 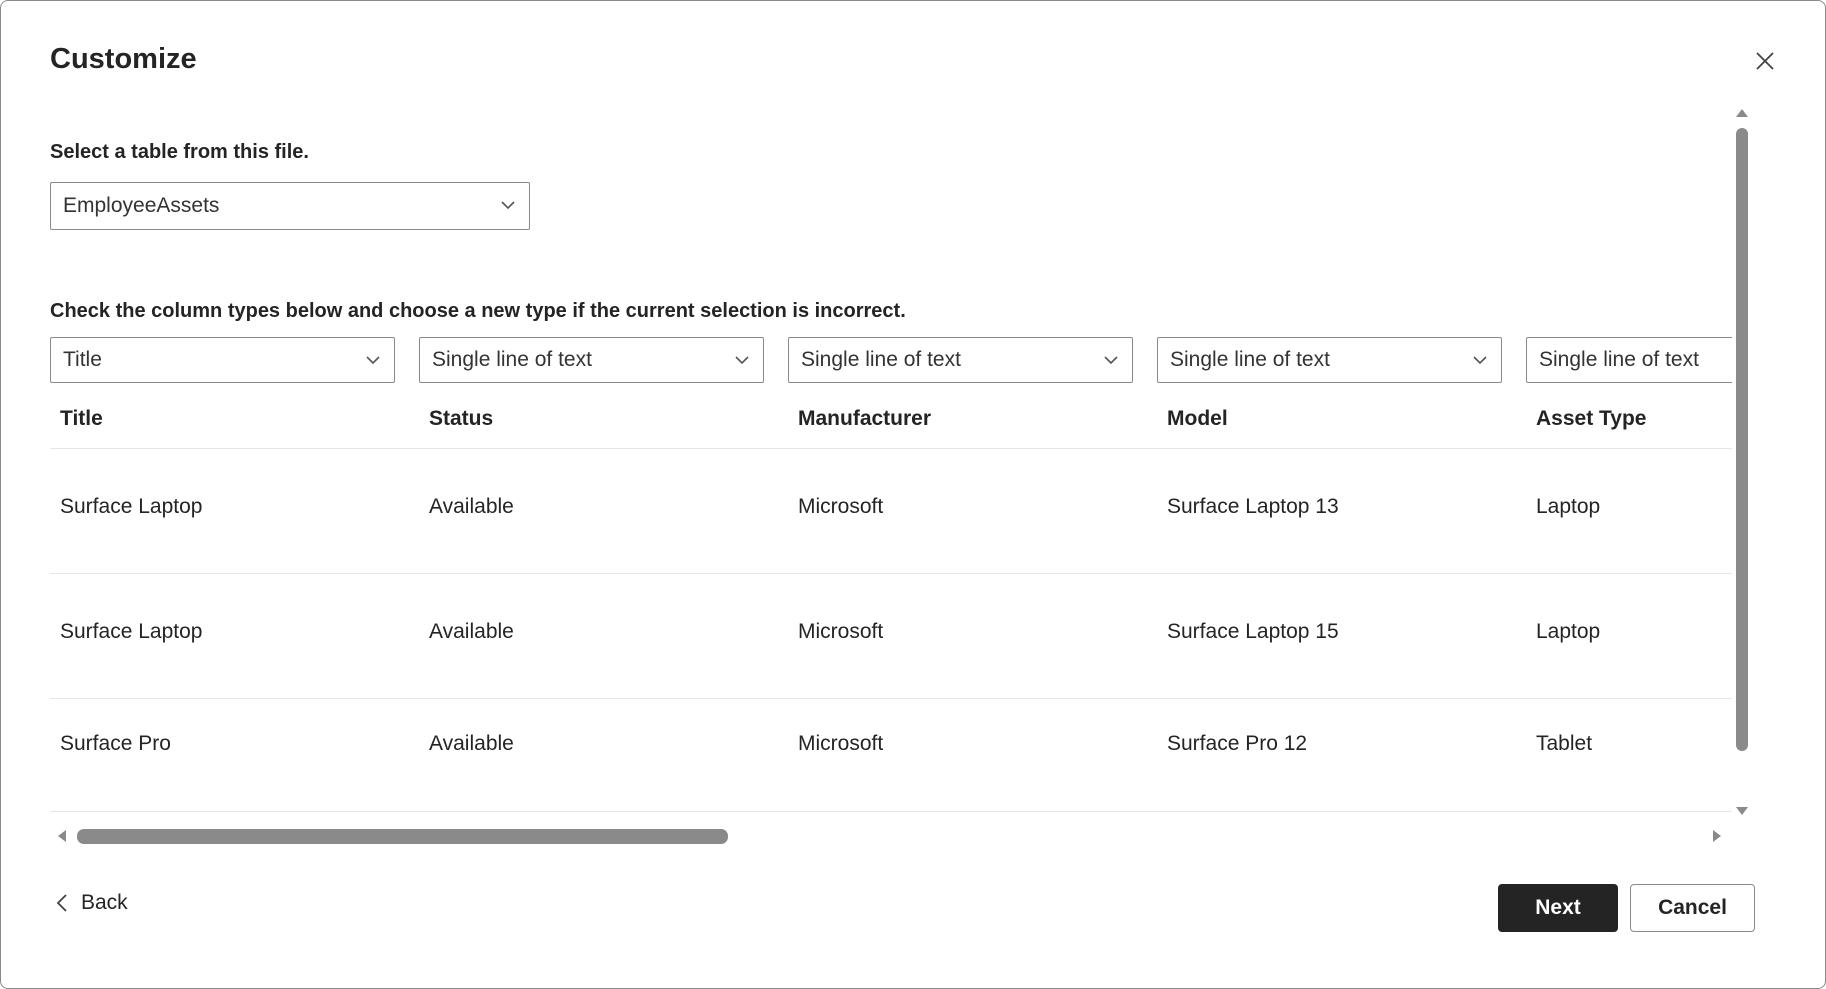 I want to click on column-type-select-model: Single line of text, so click(x=1329, y=360).